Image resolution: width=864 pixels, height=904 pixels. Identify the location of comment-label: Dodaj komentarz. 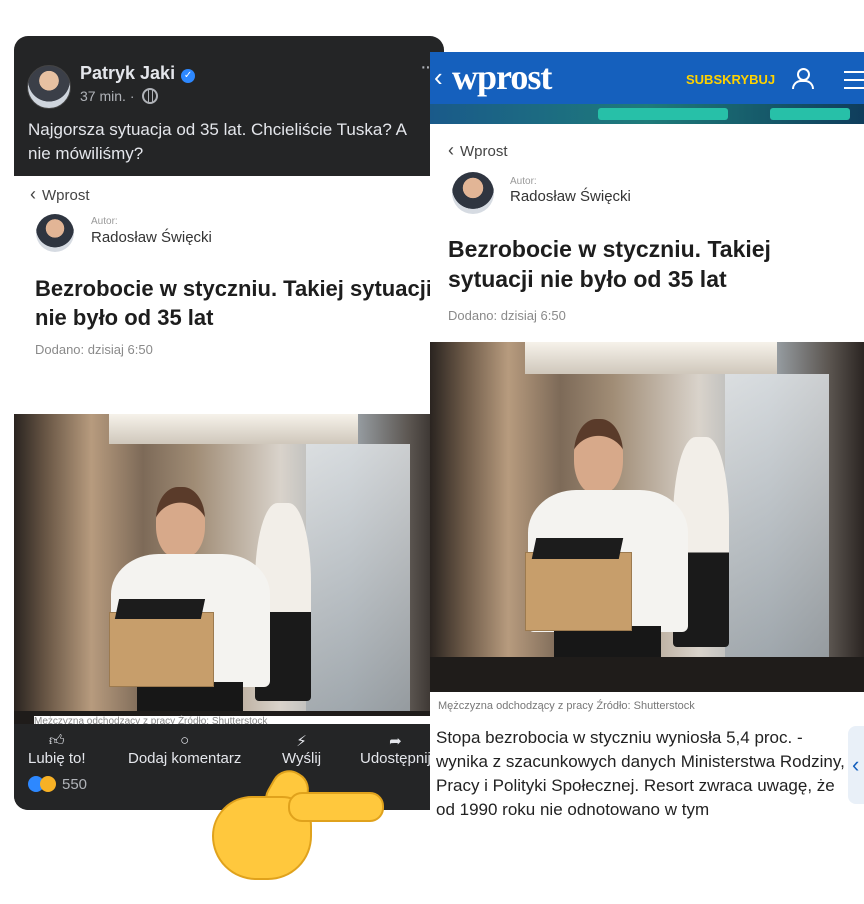
(185, 758).